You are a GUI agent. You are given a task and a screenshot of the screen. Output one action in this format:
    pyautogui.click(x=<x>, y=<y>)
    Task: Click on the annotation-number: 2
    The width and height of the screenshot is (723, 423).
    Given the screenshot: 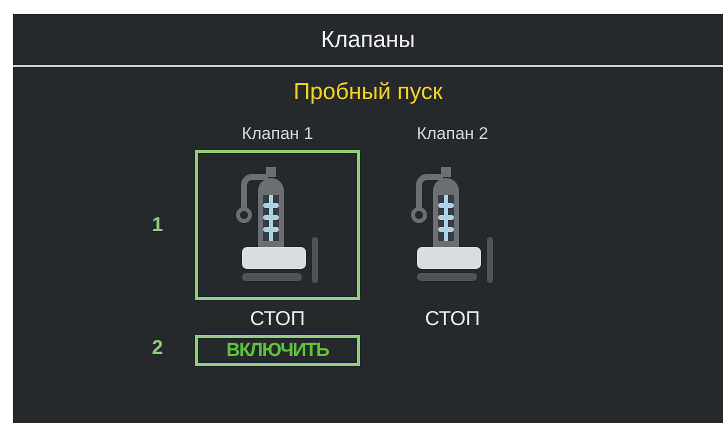 What is the action you would take?
    pyautogui.click(x=158, y=348)
    